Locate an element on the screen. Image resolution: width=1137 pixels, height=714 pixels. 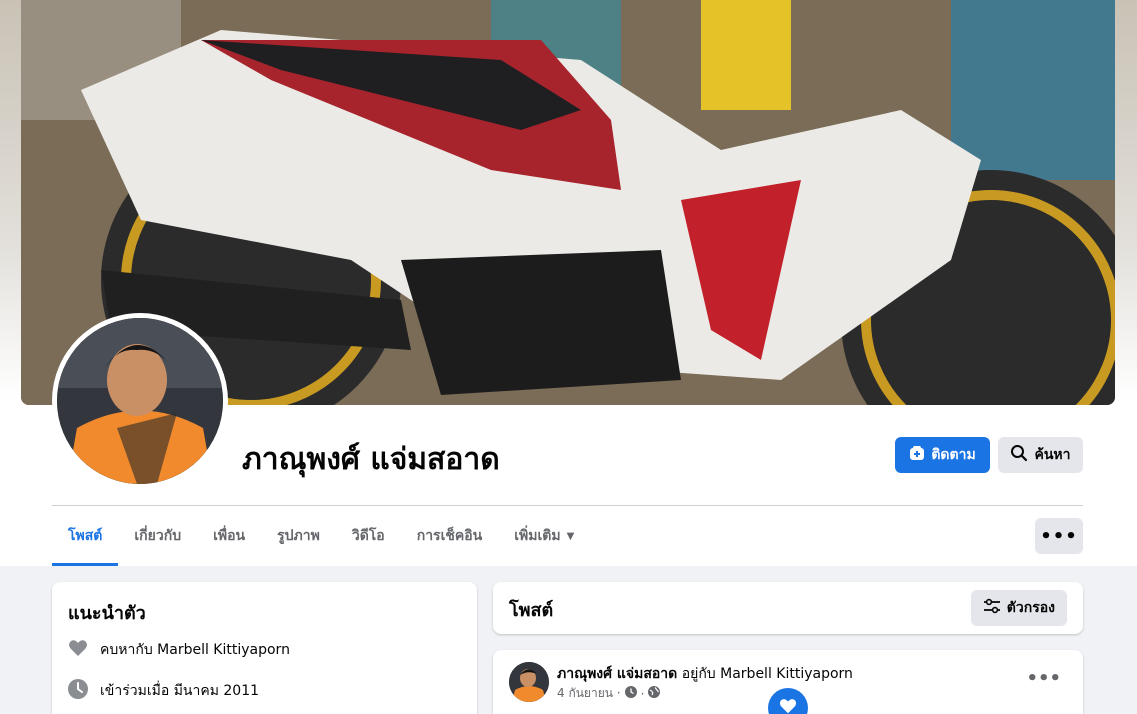
profile-avatar is located at coordinates (140, 401).